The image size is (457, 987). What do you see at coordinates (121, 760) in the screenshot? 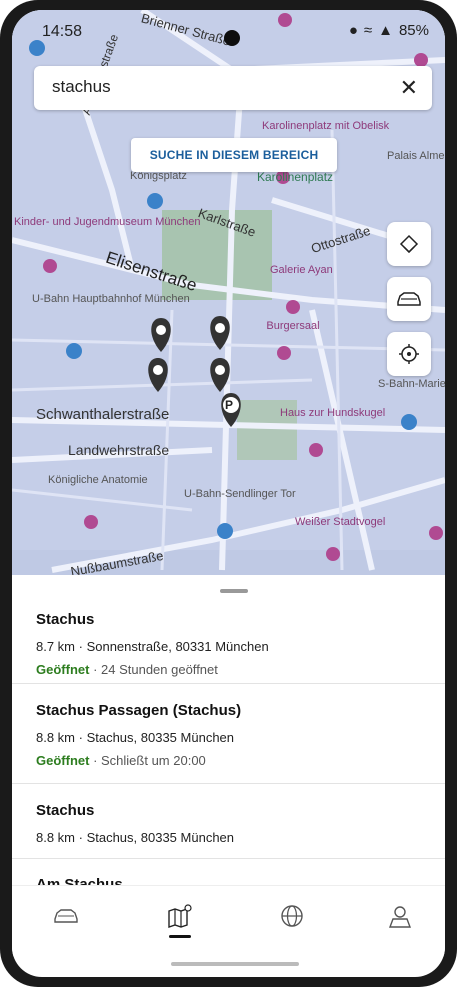
I see `result-hours: Geöffnet · Schließt um 20:00` at bounding box center [121, 760].